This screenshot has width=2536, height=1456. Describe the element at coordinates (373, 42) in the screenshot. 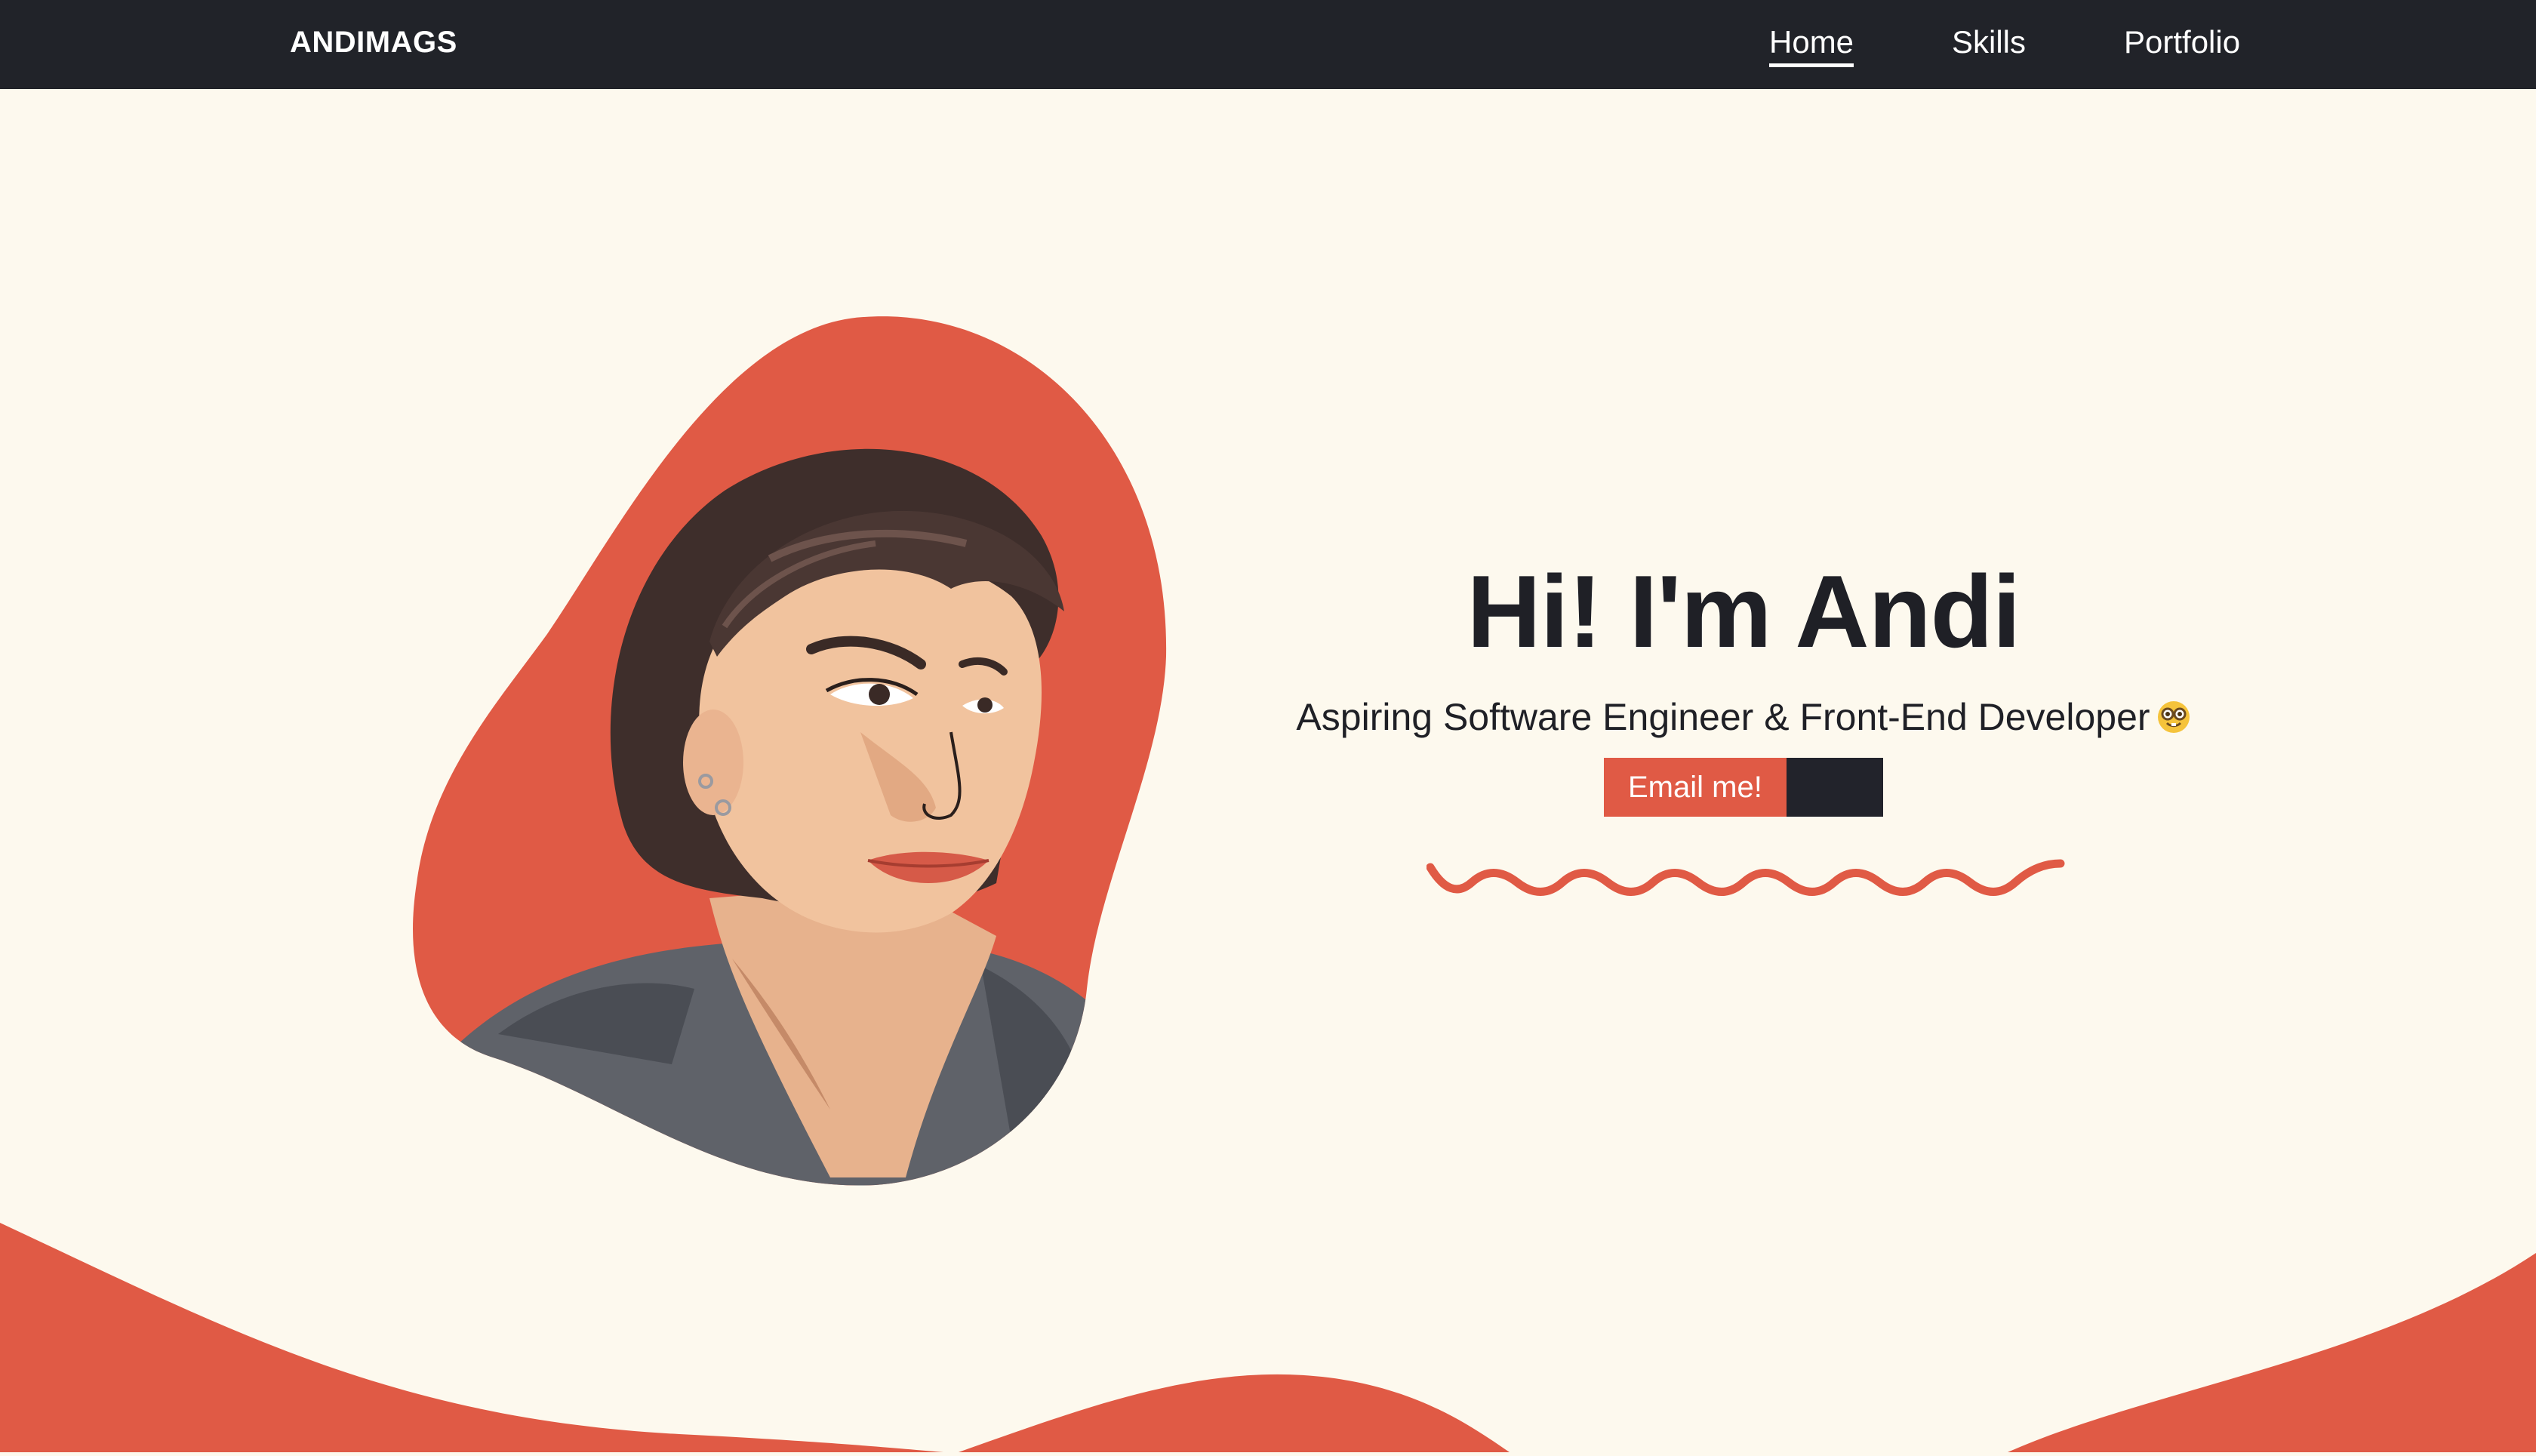

I see `brand-logo: ANDIMAGS` at that location.